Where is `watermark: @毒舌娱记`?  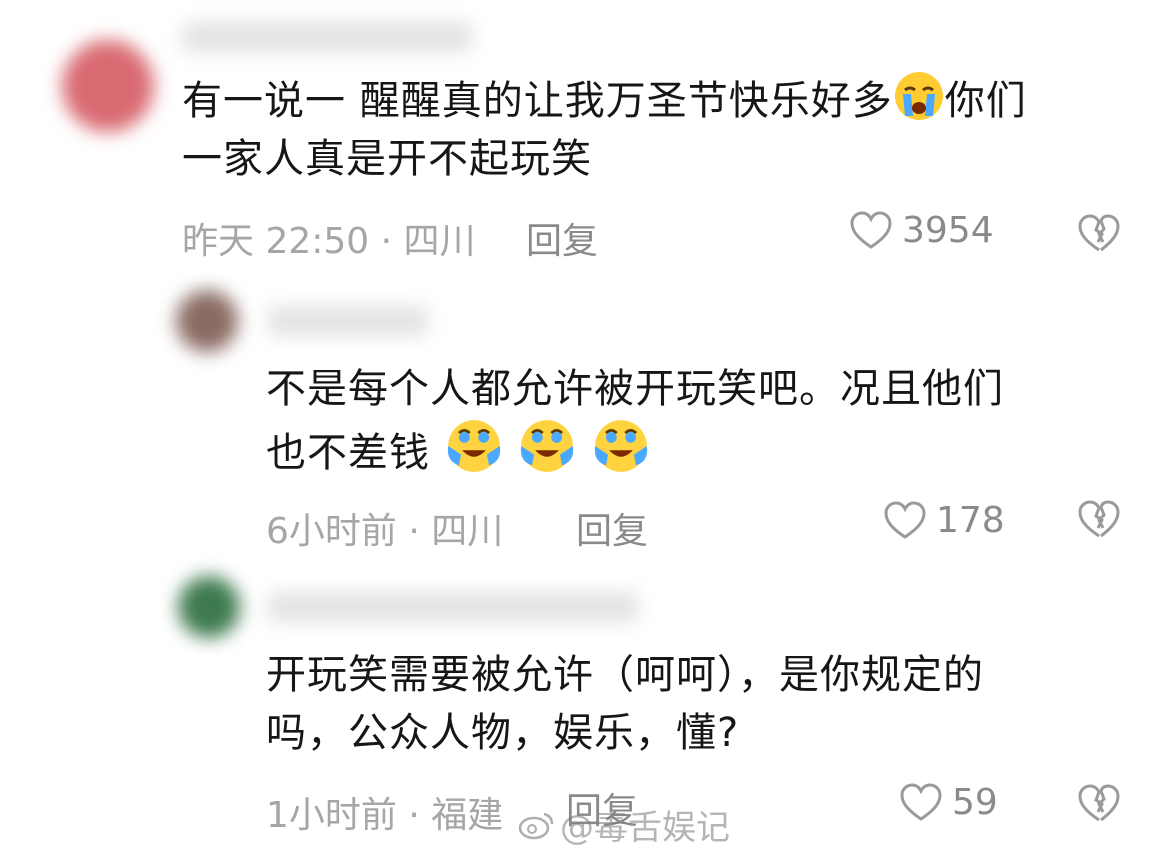 watermark: @毒舌娱记 is located at coordinates (624, 824).